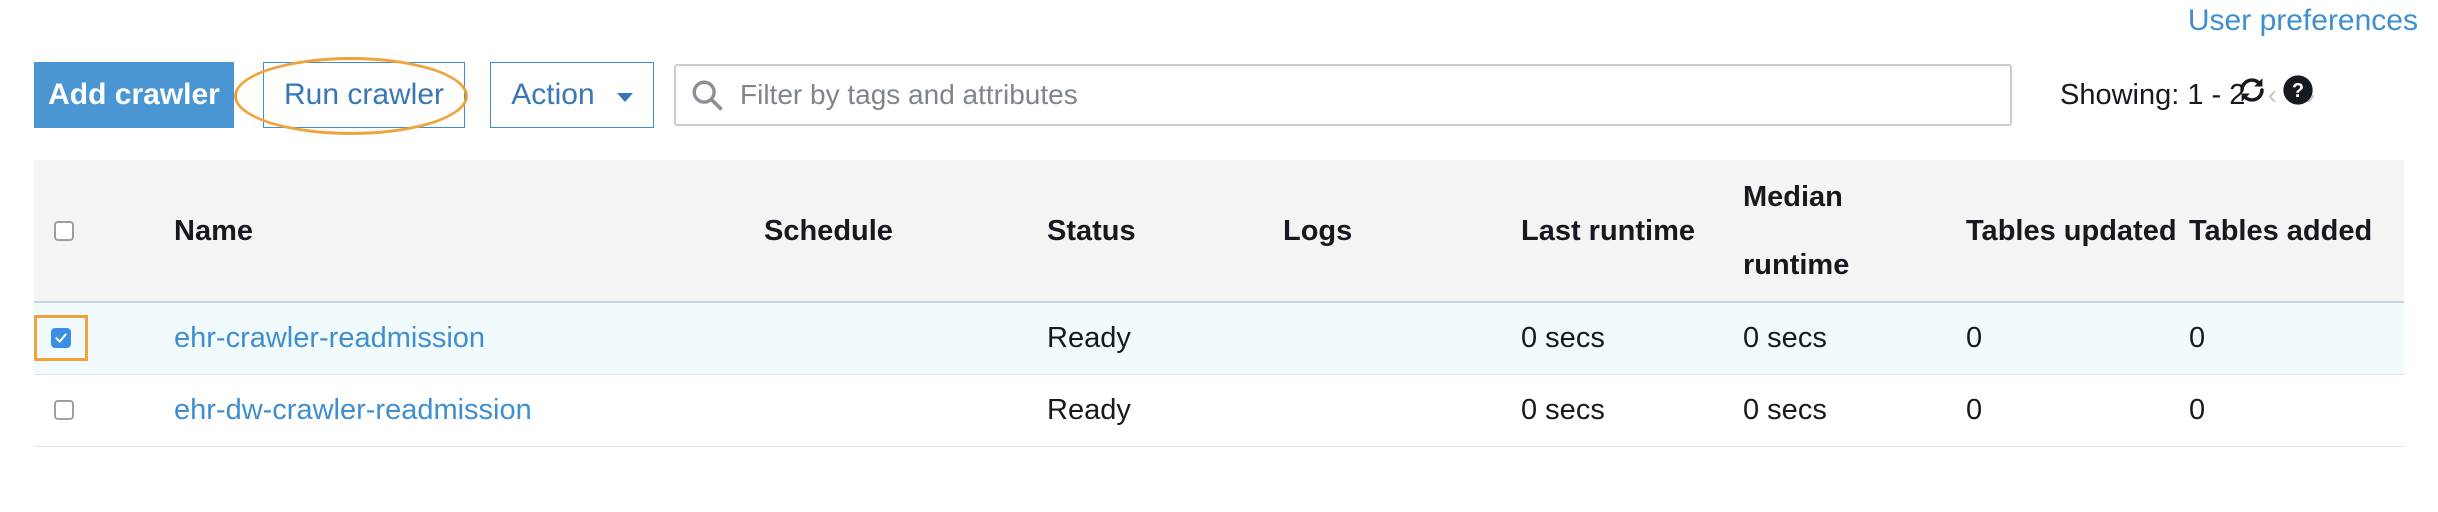 This screenshot has width=2438, height=512. Describe the element at coordinates (134, 95) in the screenshot. I see `add-crawler-button: Add crawler` at that location.